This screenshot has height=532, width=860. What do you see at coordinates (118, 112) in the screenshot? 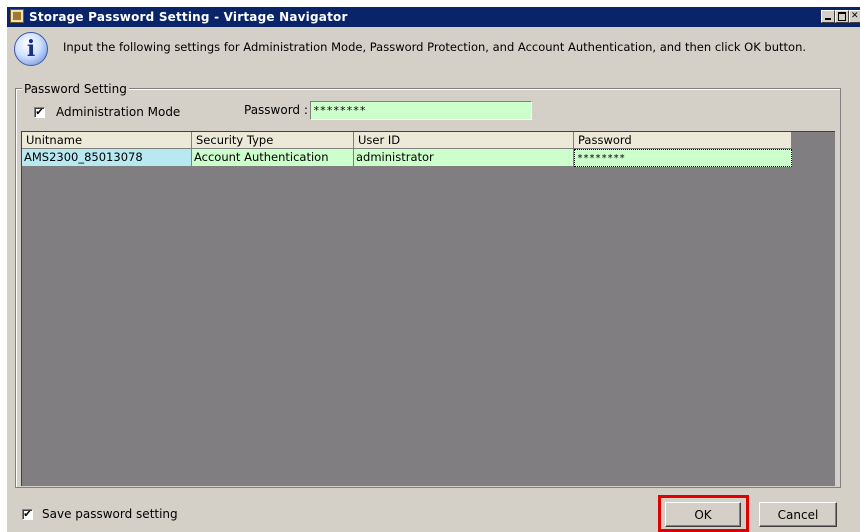
I see `administration-mode-label: Administration Mode` at bounding box center [118, 112].